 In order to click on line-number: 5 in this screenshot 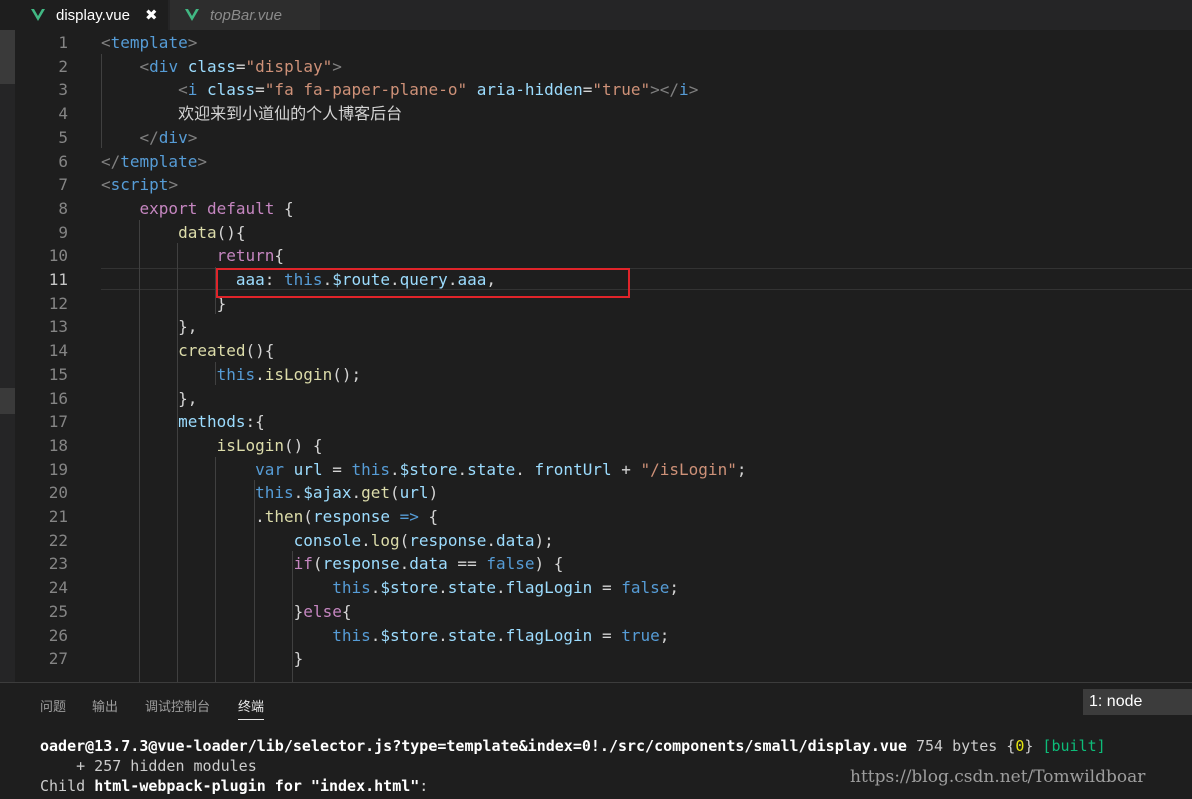, I will do `click(63, 137)`.